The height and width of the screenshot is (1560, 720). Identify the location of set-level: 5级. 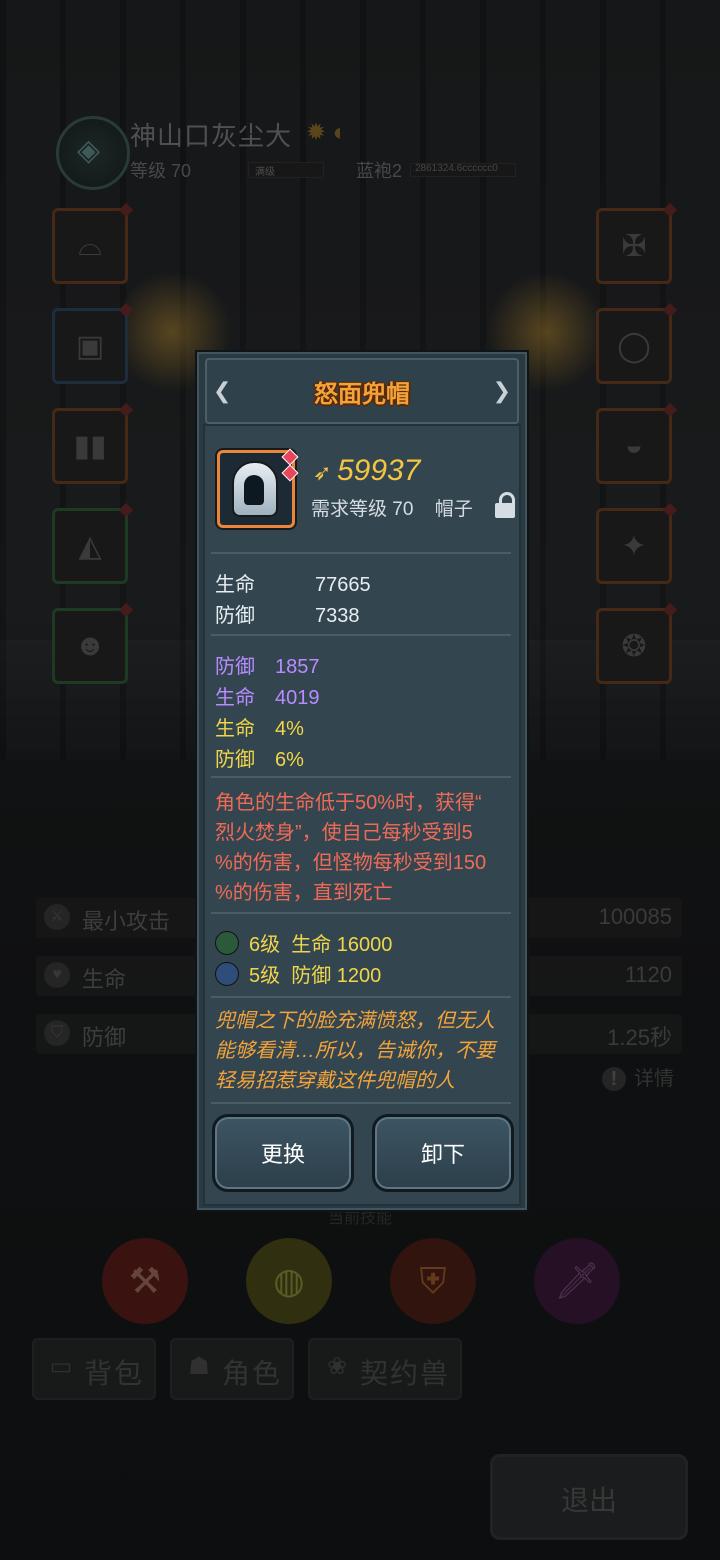
(265, 976).